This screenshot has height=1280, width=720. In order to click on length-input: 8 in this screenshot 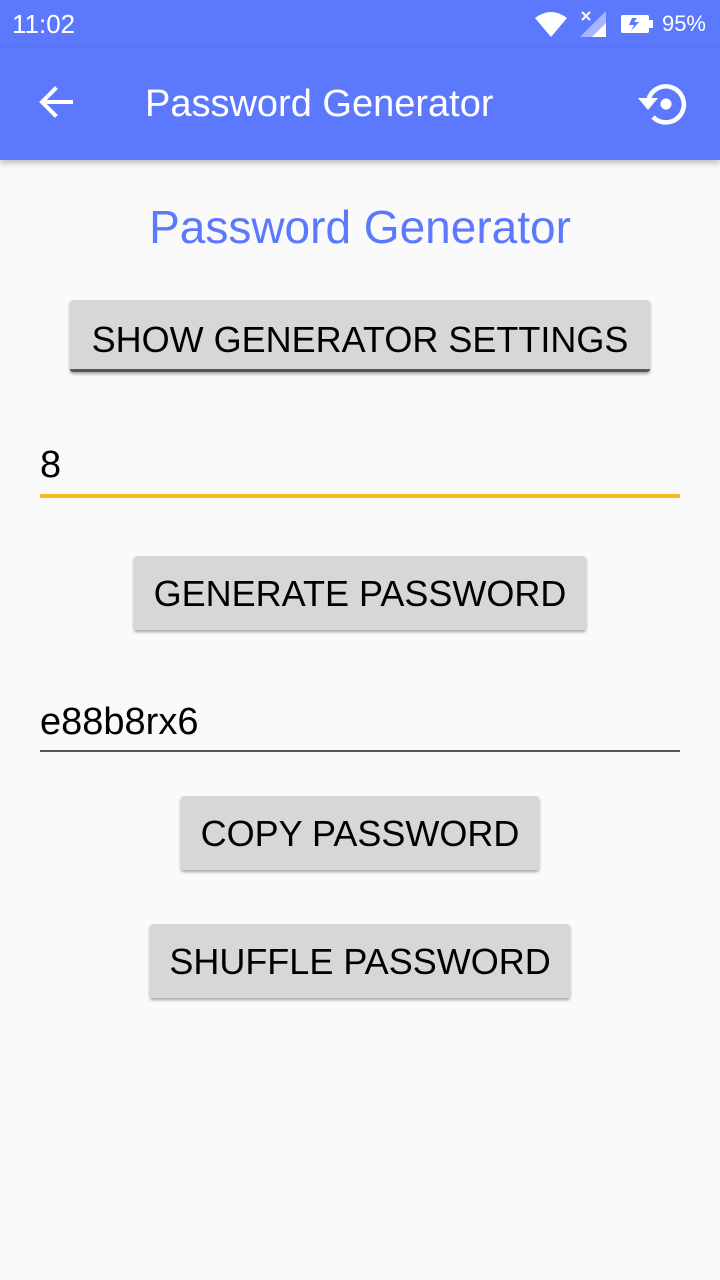, I will do `click(360, 469)`.